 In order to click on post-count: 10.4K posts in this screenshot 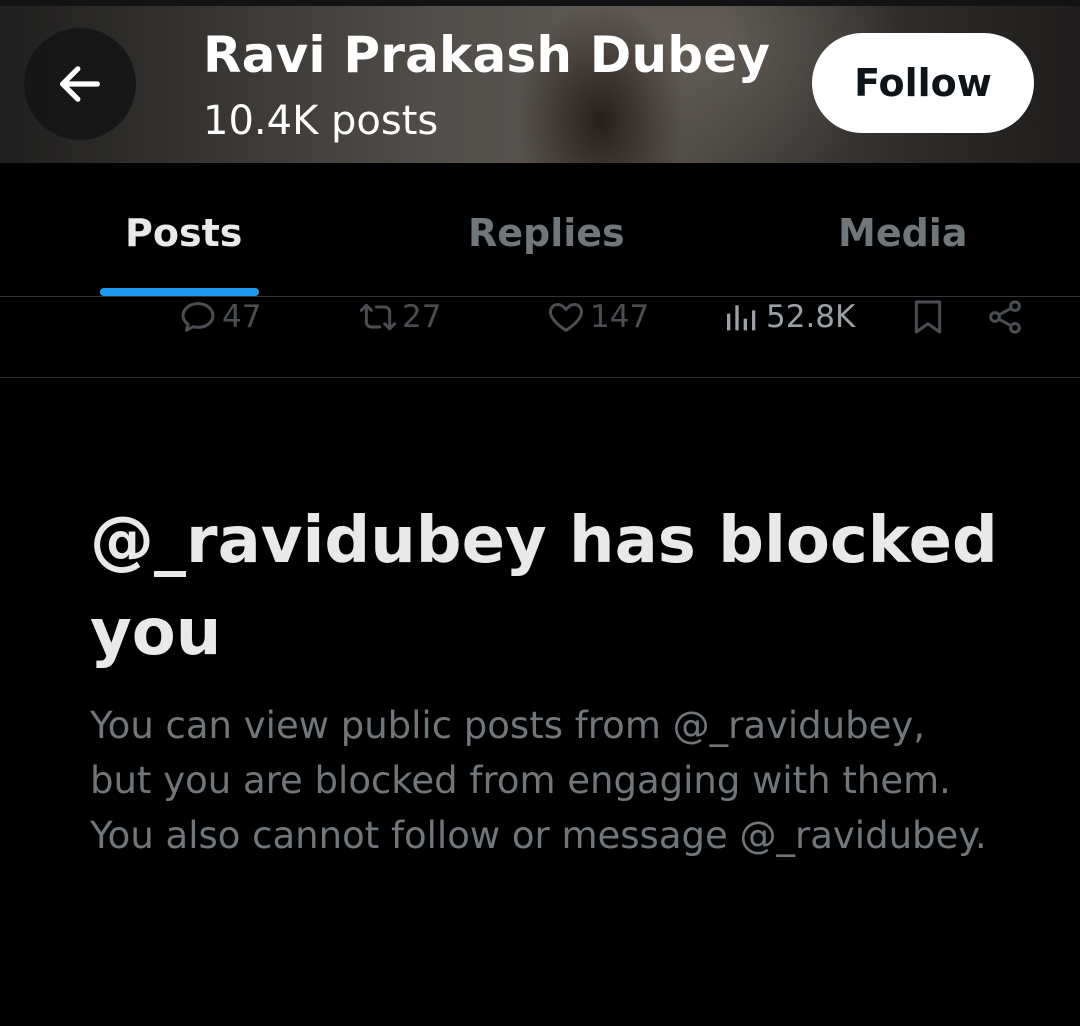, I will do `click(321, 121)`.